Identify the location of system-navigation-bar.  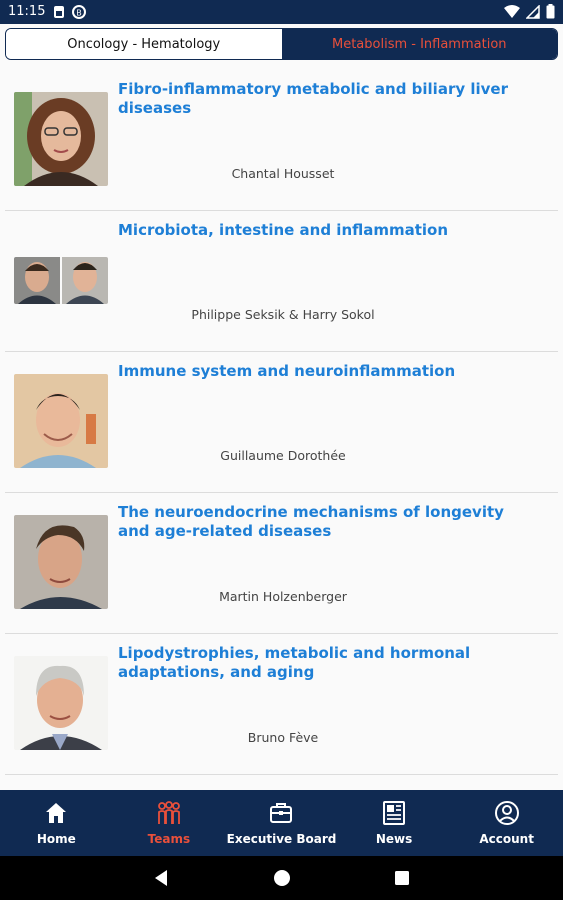
(281, 878).